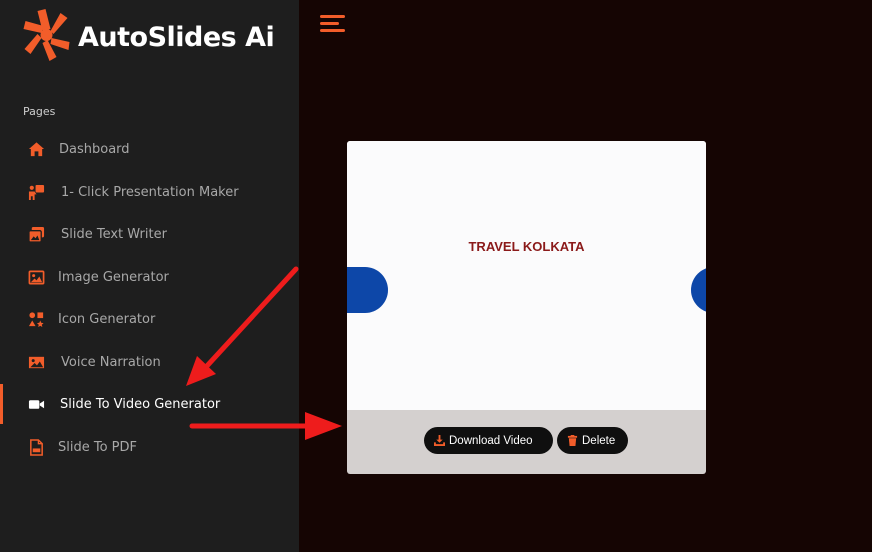 The image size is (872, 552). Describe the element at coordinates (107, 319) in the screenshot. I see `sidebar-item-label: Icon Generator` at that location.